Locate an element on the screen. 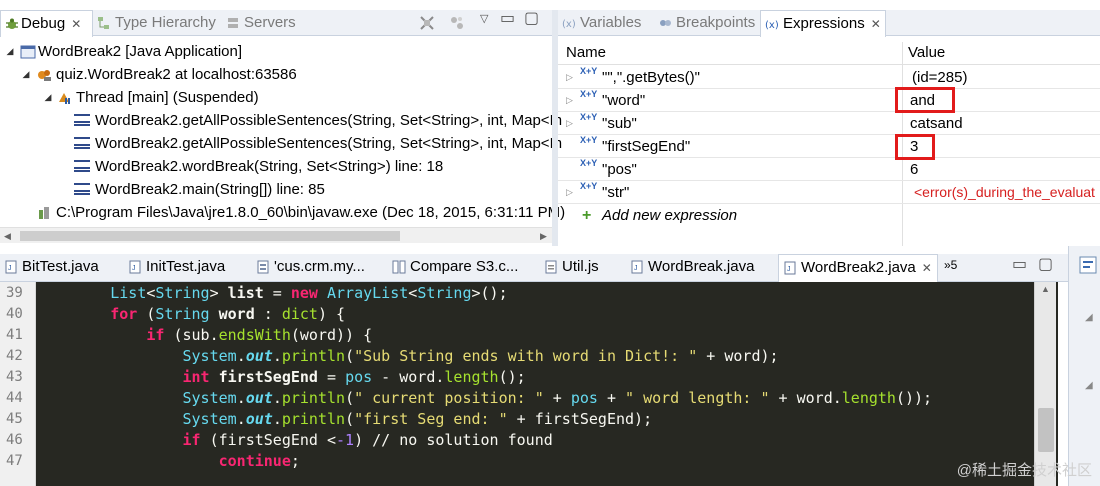 Image resolution: width=1100 pixels, height=486 pixels. editor-tab-bittest: J BitTest.java is located at coordinates (49, 267).